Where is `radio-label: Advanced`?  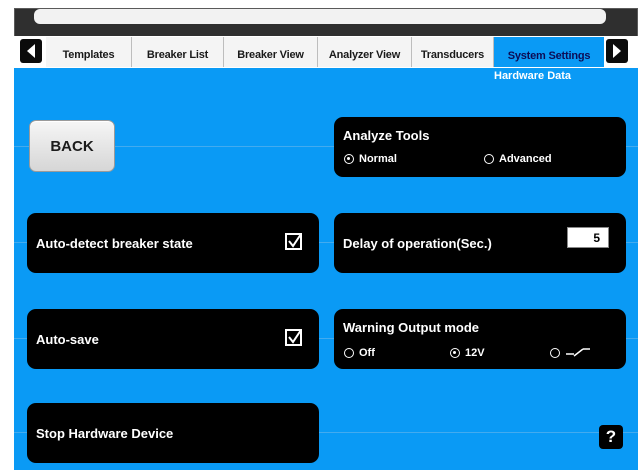
radio-label: Advanced is located at coordinates (525, 159).